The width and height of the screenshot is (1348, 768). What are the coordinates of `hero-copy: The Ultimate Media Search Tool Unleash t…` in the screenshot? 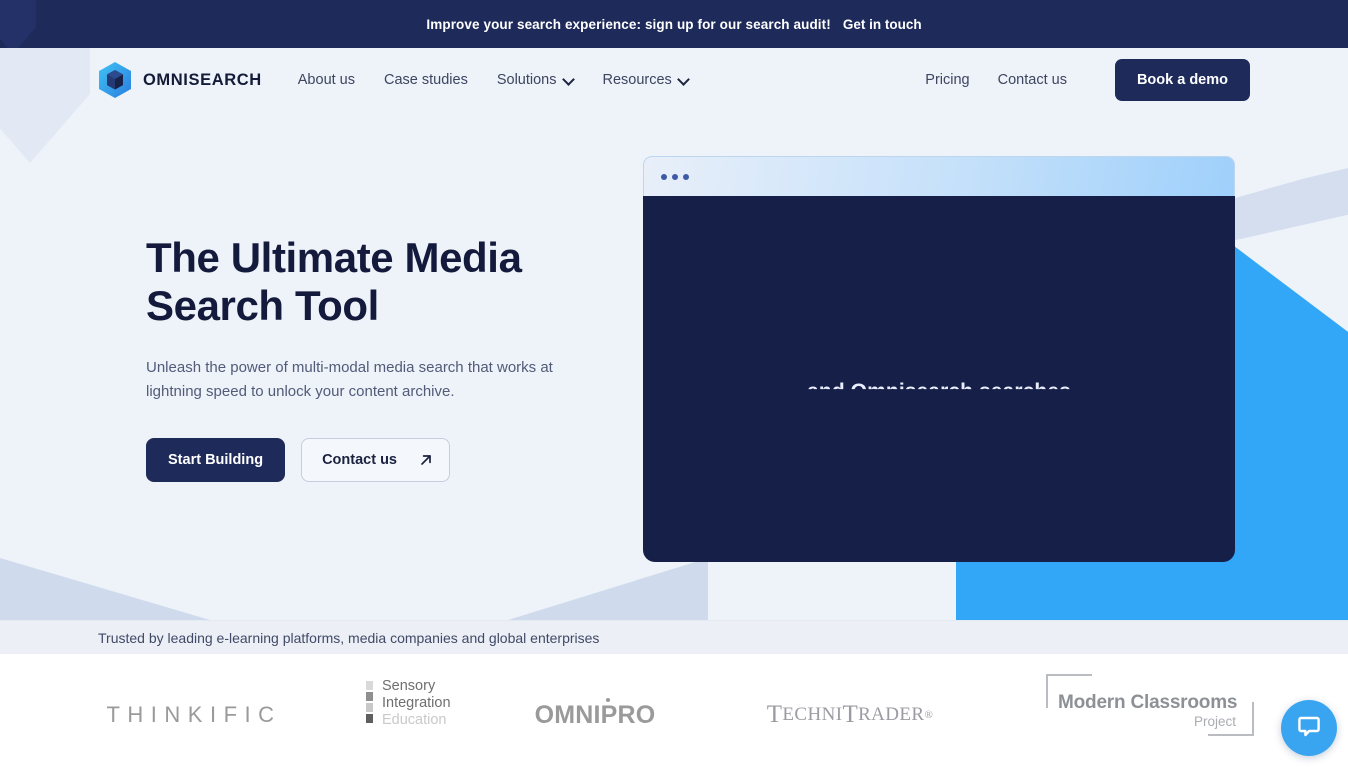 It's located at (366, 358).